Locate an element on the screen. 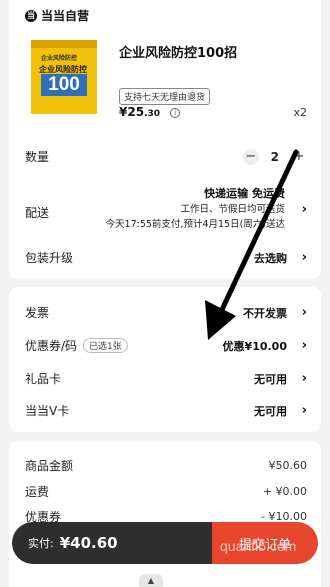  product-price: ¥25.30 i is located at coordinates (150, 112).